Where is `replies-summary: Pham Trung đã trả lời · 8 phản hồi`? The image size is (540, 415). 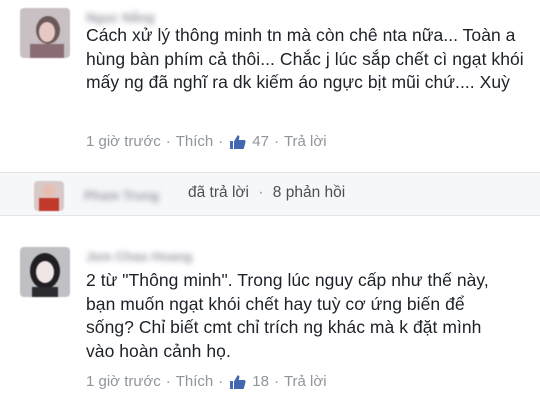
replies-summary: Pham Trung đã trả lời · 8 phản hồi is located at coordinates (270, 194).